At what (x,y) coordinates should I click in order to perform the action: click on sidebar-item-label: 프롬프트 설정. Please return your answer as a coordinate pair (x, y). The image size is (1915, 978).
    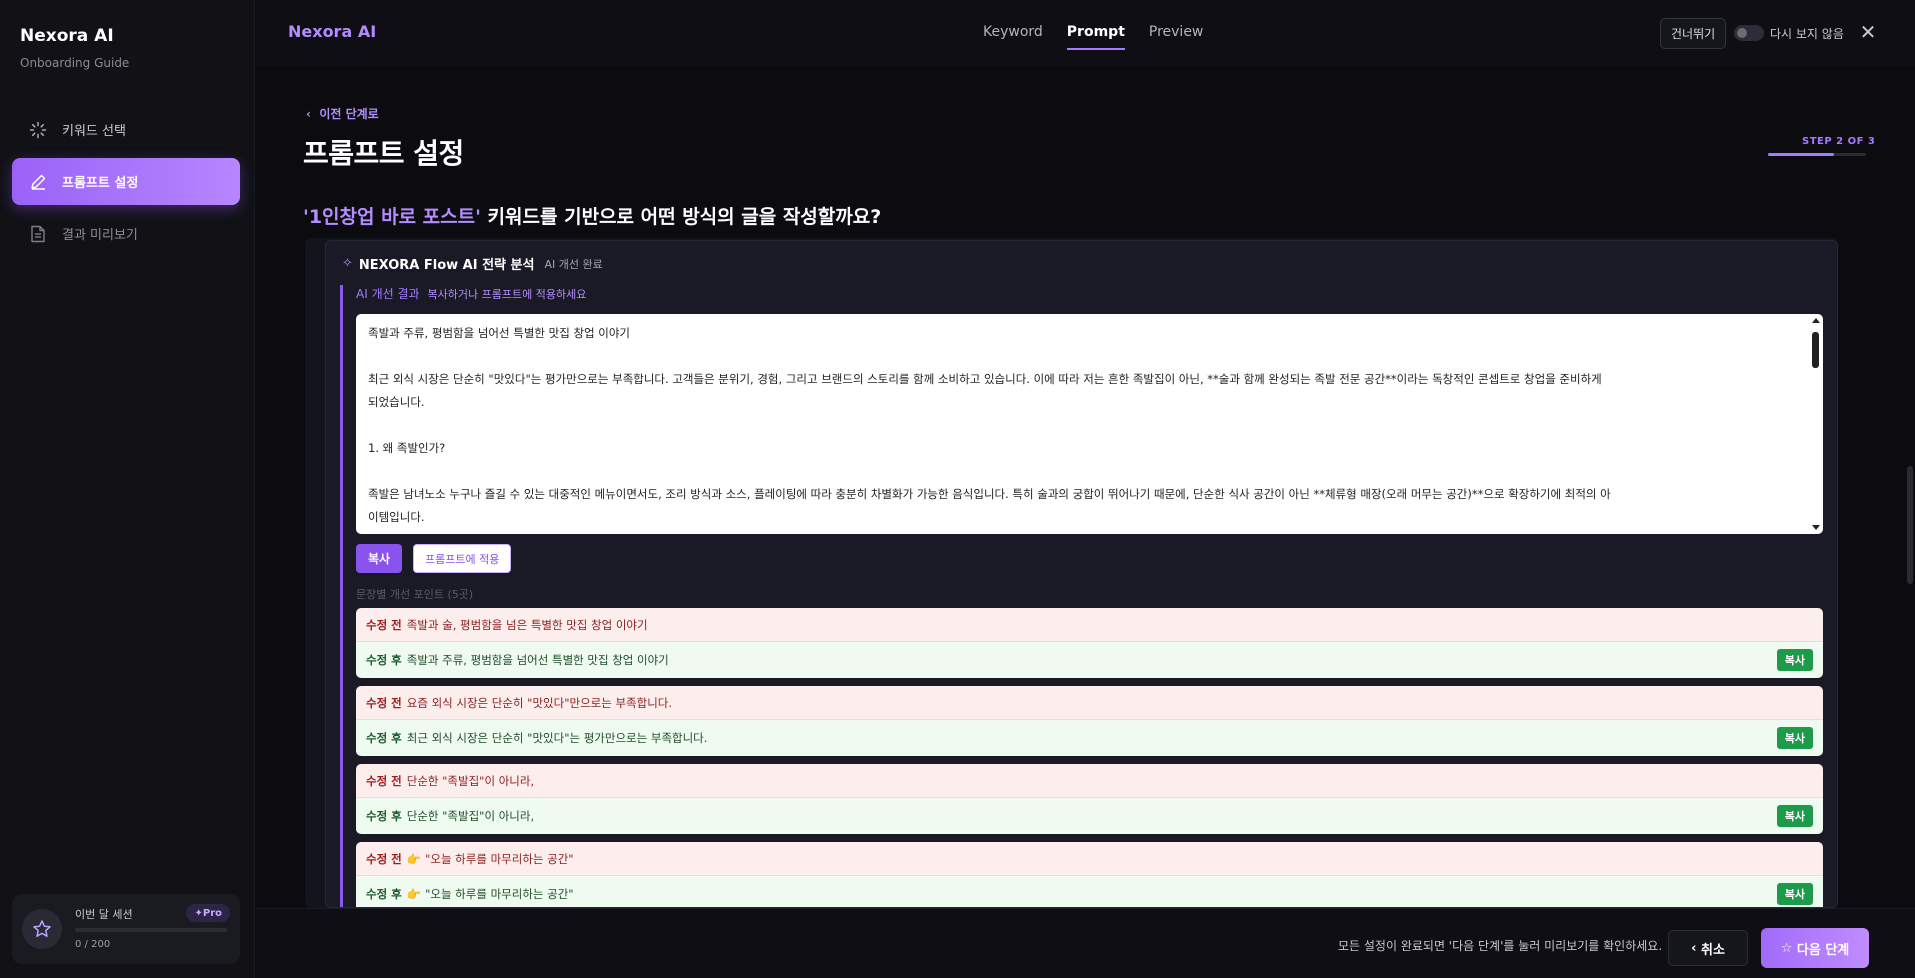
    Looking at the image, I should click on (100, 183).